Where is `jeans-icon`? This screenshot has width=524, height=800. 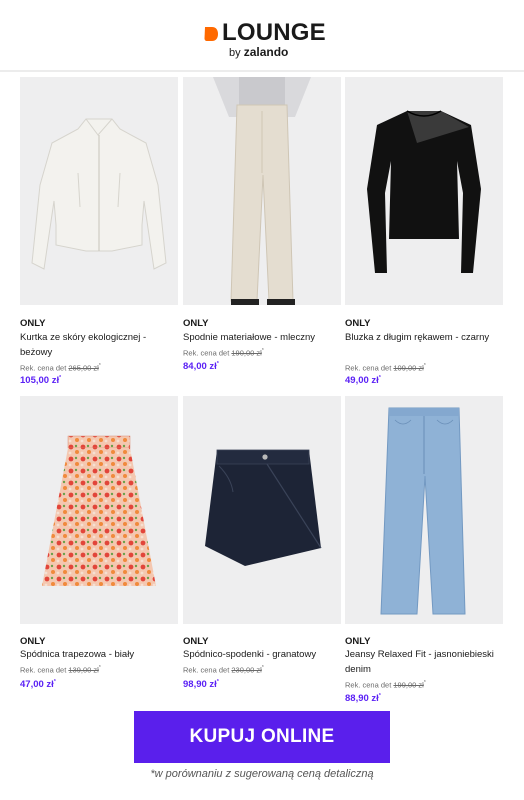 jeans-icon is located at coordinates (423, 511).